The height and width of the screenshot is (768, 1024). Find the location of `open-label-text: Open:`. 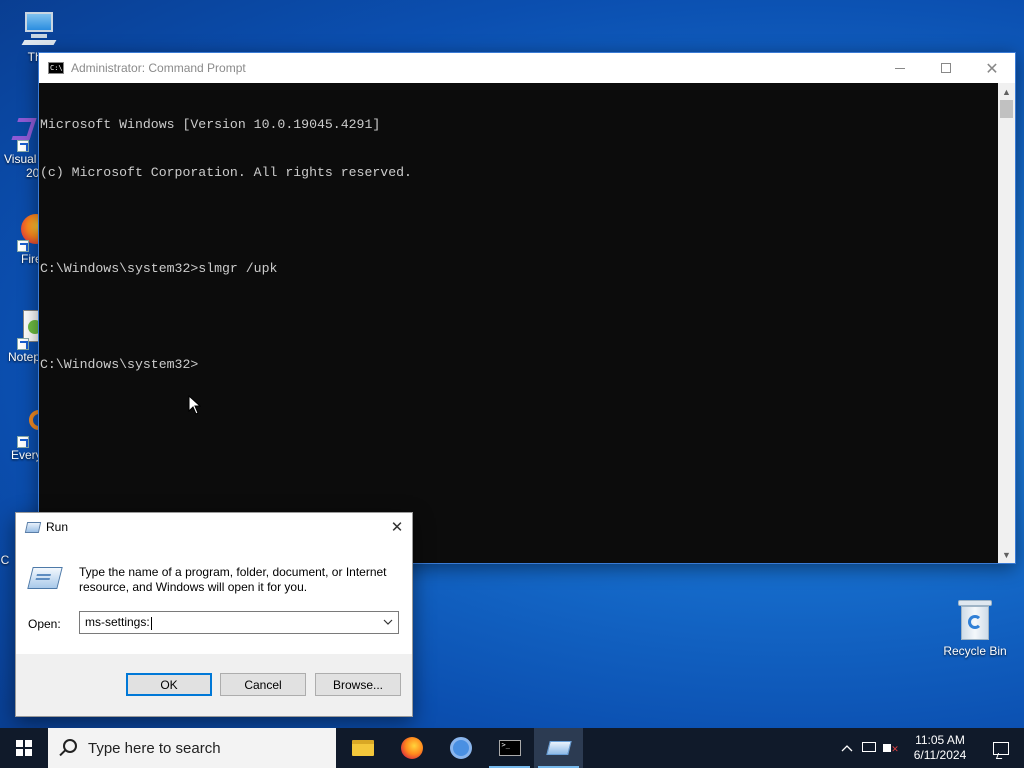

open-label-text: Open: is located at coordinates (44, 624).